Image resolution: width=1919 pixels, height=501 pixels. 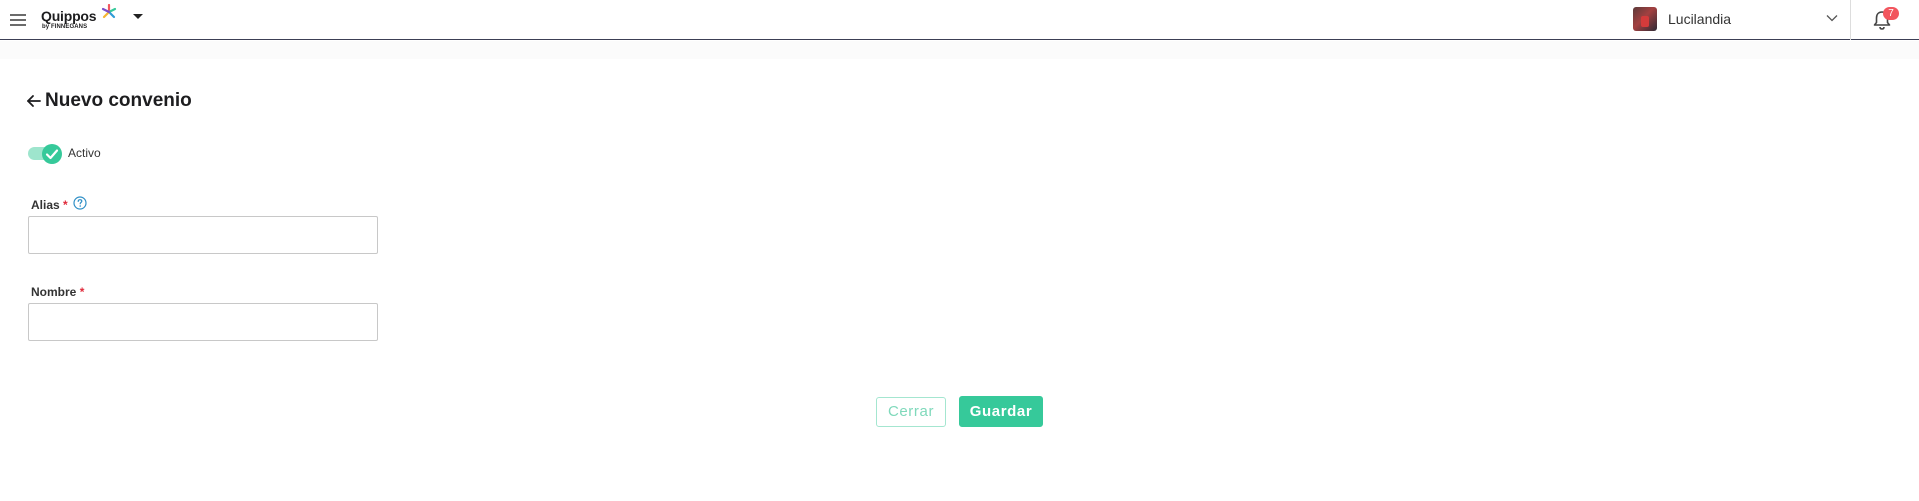 I want to click on top-navbar: Quippos by FINNEGANS Lucilandia 7, so click(x=959, y=20).